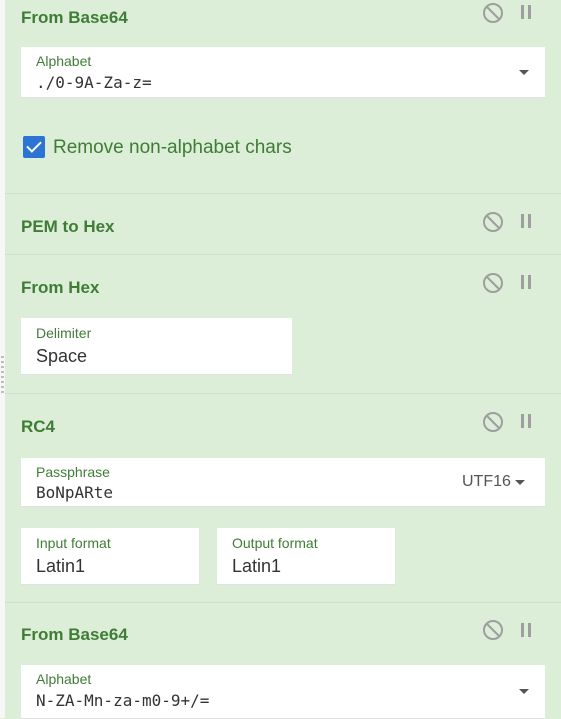  What do you see at coordinates (61, 566) in the screenshot?
I see `input-format-value: Latin1` at bounding box center [61, 566].